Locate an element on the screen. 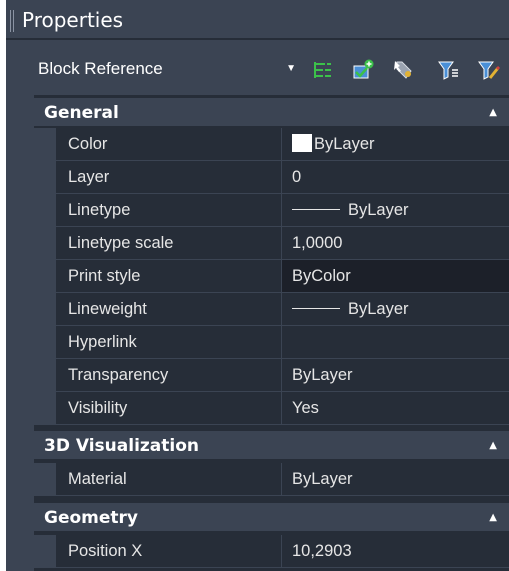 Image resolution: width=509 pixels, height=571 pixels. palette-titlebar: Properties is located at coordinates (257, 20).